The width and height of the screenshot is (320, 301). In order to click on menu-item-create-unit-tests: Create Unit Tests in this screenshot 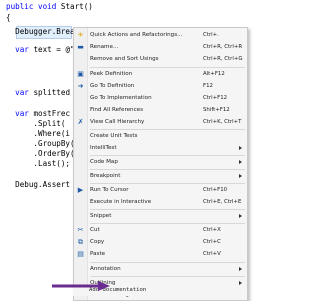, I will do `click(160, 136)`.